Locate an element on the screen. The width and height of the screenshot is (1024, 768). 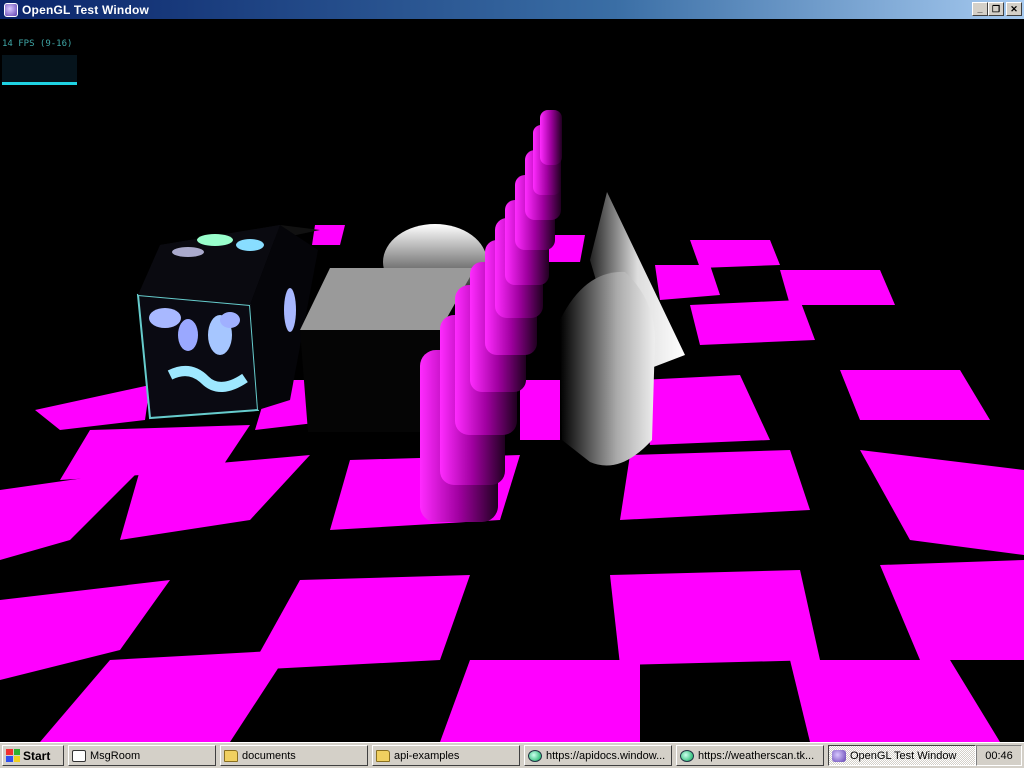
taskbar-item-api-examples: api-examples is located at coordinates (446, 755).